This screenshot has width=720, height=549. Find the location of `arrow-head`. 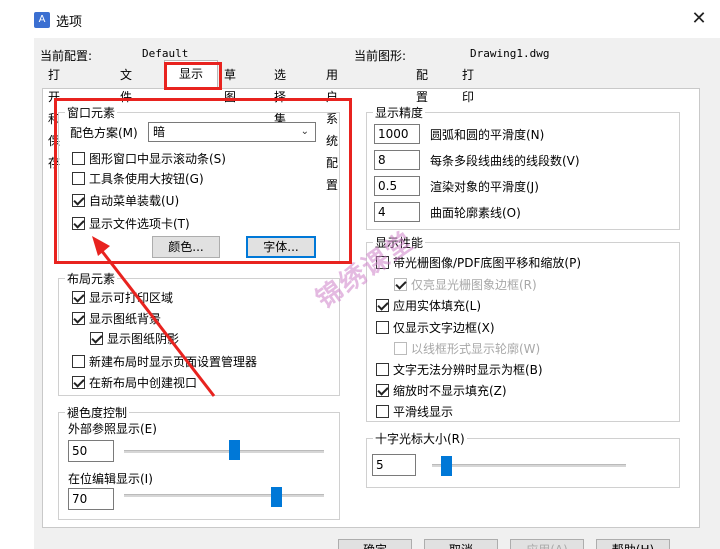

arrow-head is located at coordinates (101, 246).